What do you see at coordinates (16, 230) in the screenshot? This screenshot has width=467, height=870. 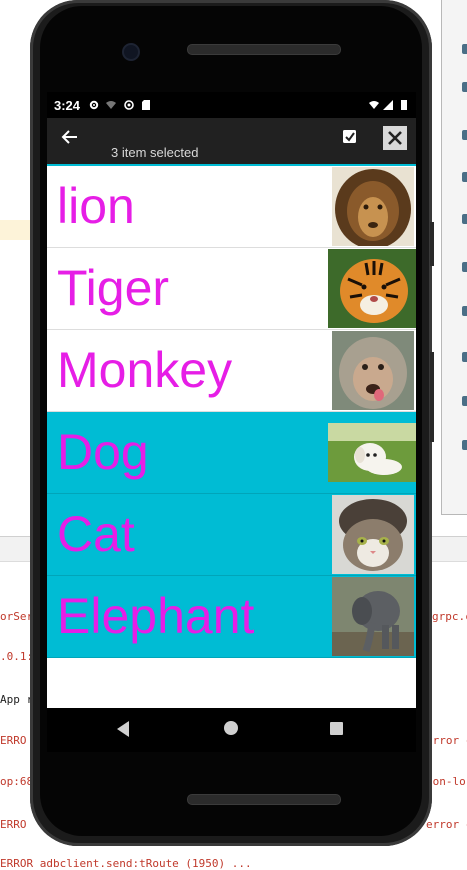 I see `editor-line-highlight` at bounding box center [16, 230].